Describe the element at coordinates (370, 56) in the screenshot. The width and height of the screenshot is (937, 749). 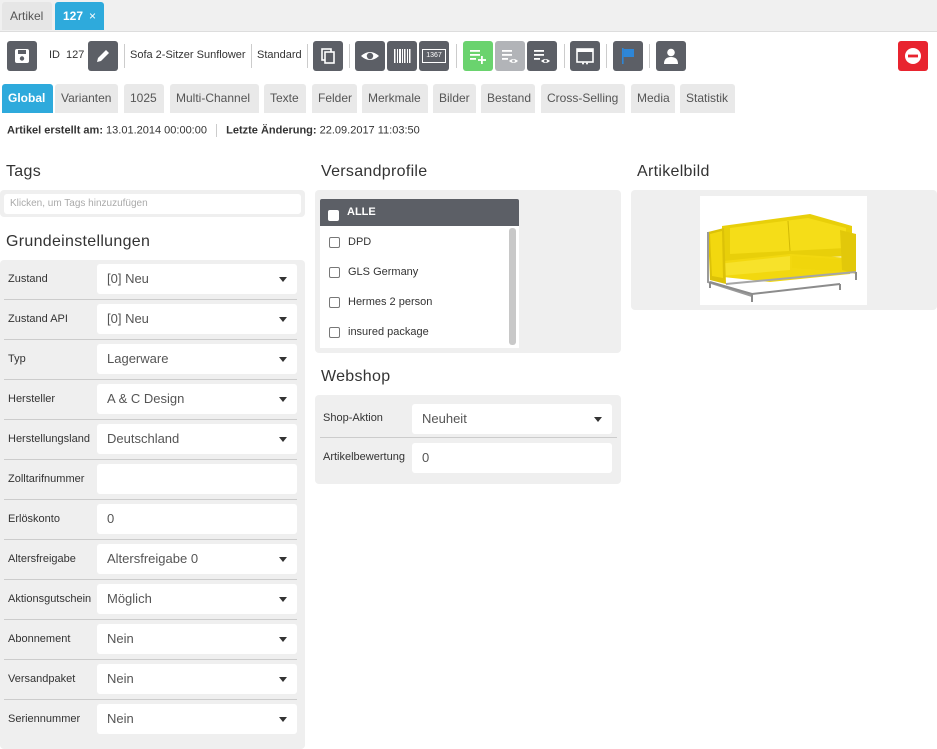
I see `preview-button` at that location.